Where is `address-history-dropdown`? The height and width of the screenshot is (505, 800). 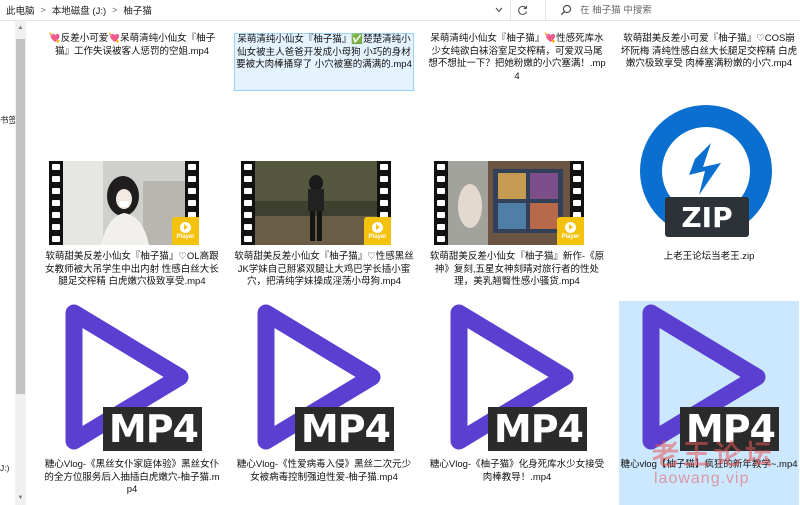
address-history-dropdown is located at coordinates (499, 10).